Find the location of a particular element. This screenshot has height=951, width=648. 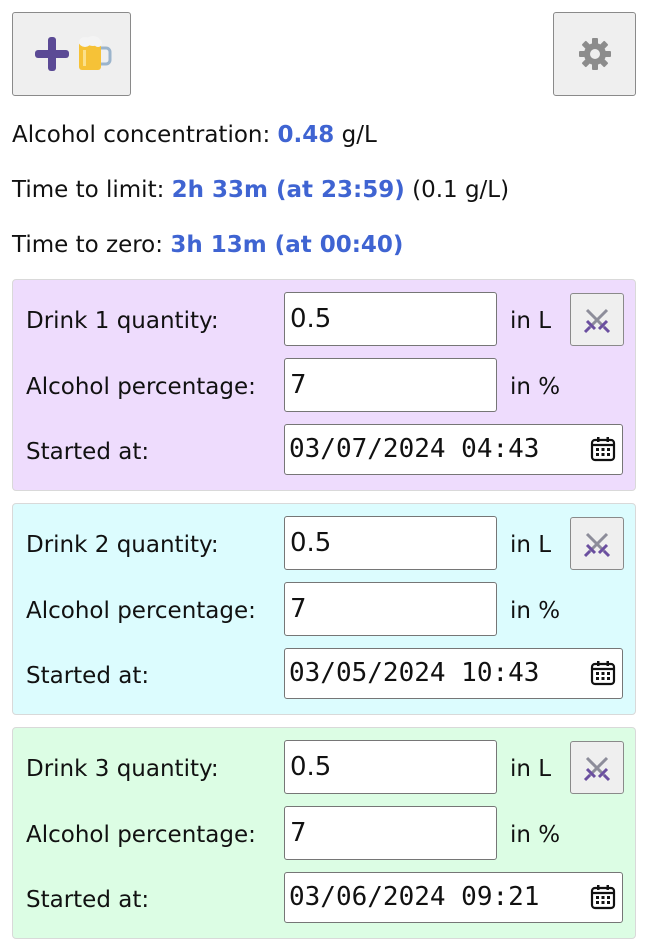

time-to-zero: Time to zero: 3h 13m (at 00:40) is located at coordinates (207, 245).